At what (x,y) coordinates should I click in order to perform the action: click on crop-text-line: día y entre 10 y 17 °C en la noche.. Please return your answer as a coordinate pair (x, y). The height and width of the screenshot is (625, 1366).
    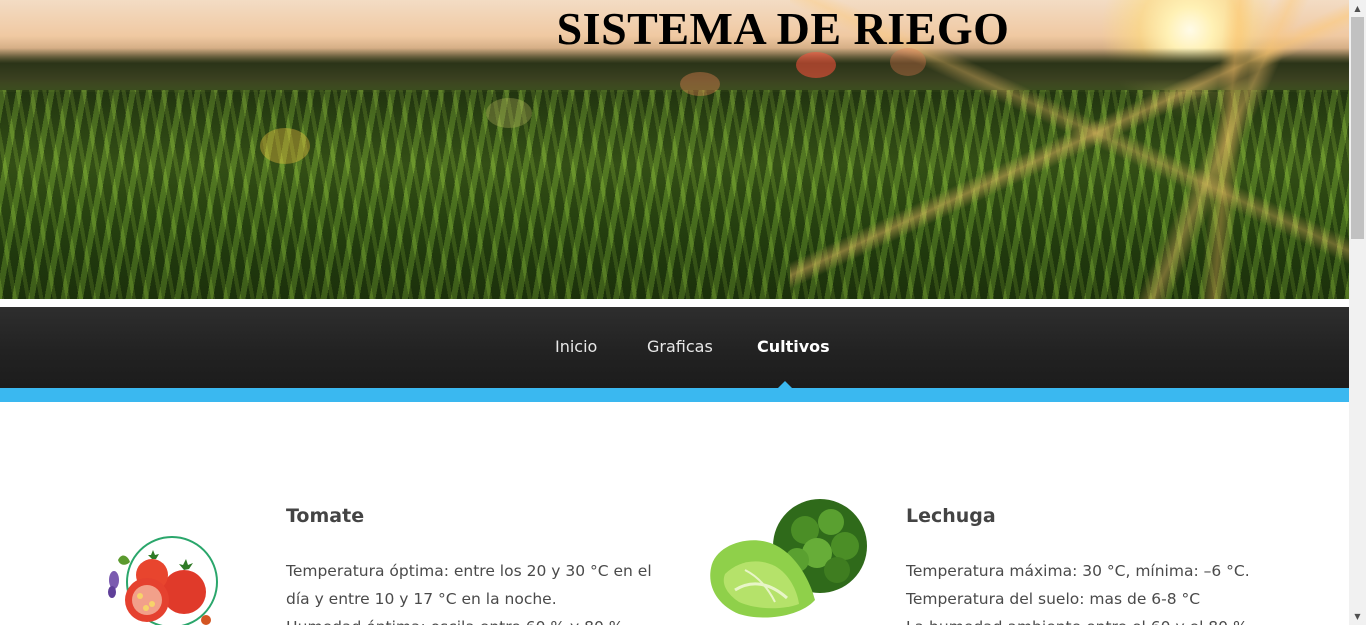
    Looking at the image, I should click on (421, 599).